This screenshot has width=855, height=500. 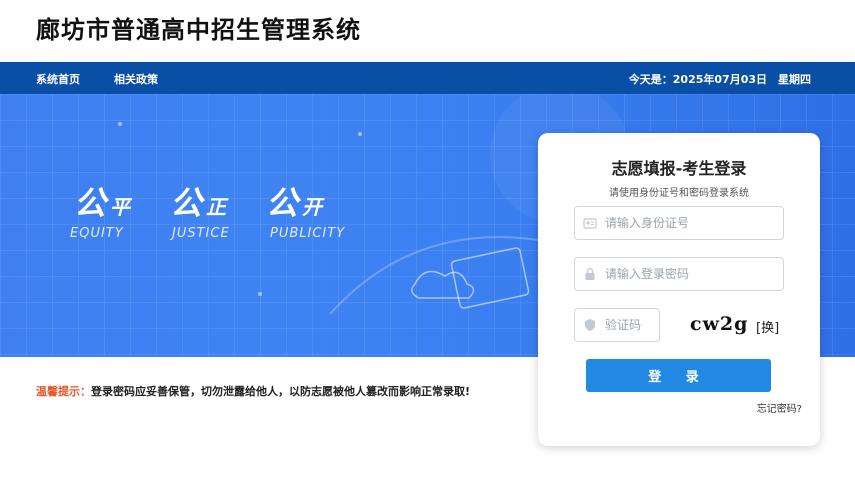 What do you see at coordinates (691, 274) in the screenshot?
I see `password-input` at bounding box center [691, 274].